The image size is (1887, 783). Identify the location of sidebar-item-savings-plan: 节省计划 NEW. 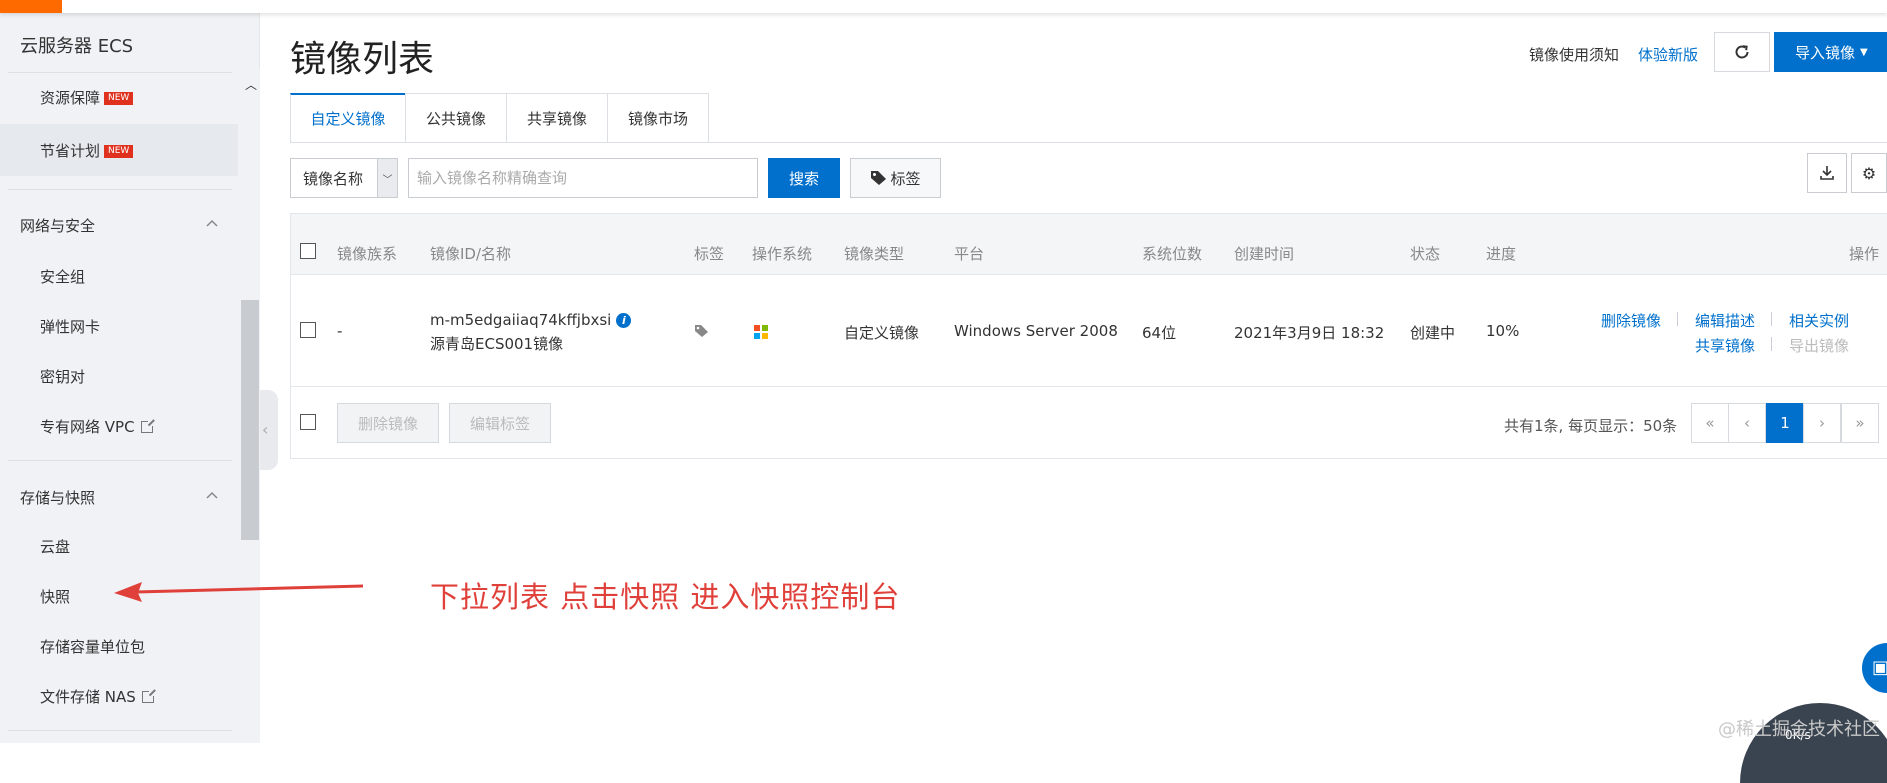
(87, 150).